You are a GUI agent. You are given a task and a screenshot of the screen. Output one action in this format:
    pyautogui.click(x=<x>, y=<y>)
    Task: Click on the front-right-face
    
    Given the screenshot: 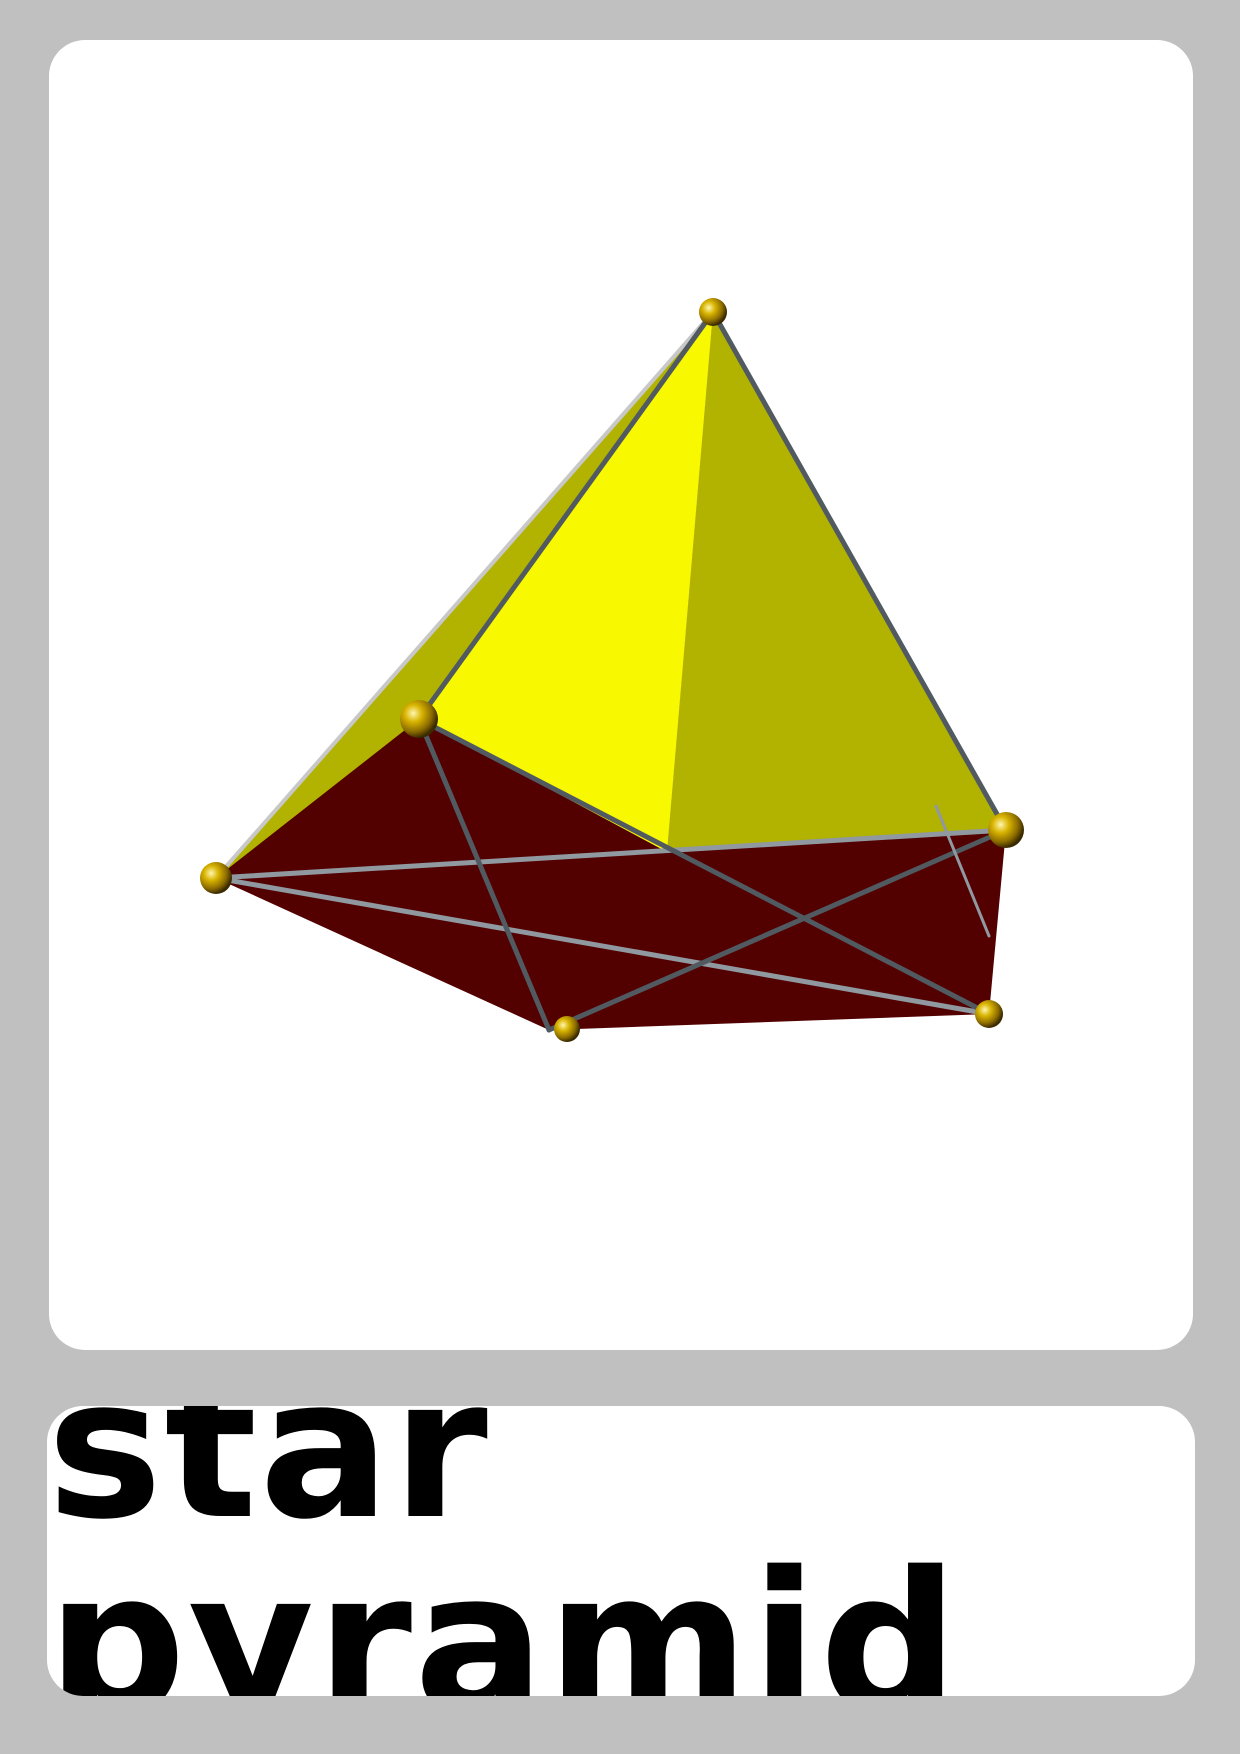 What is the action you would take?
    pyautogui.click(x=836, y=582)
    